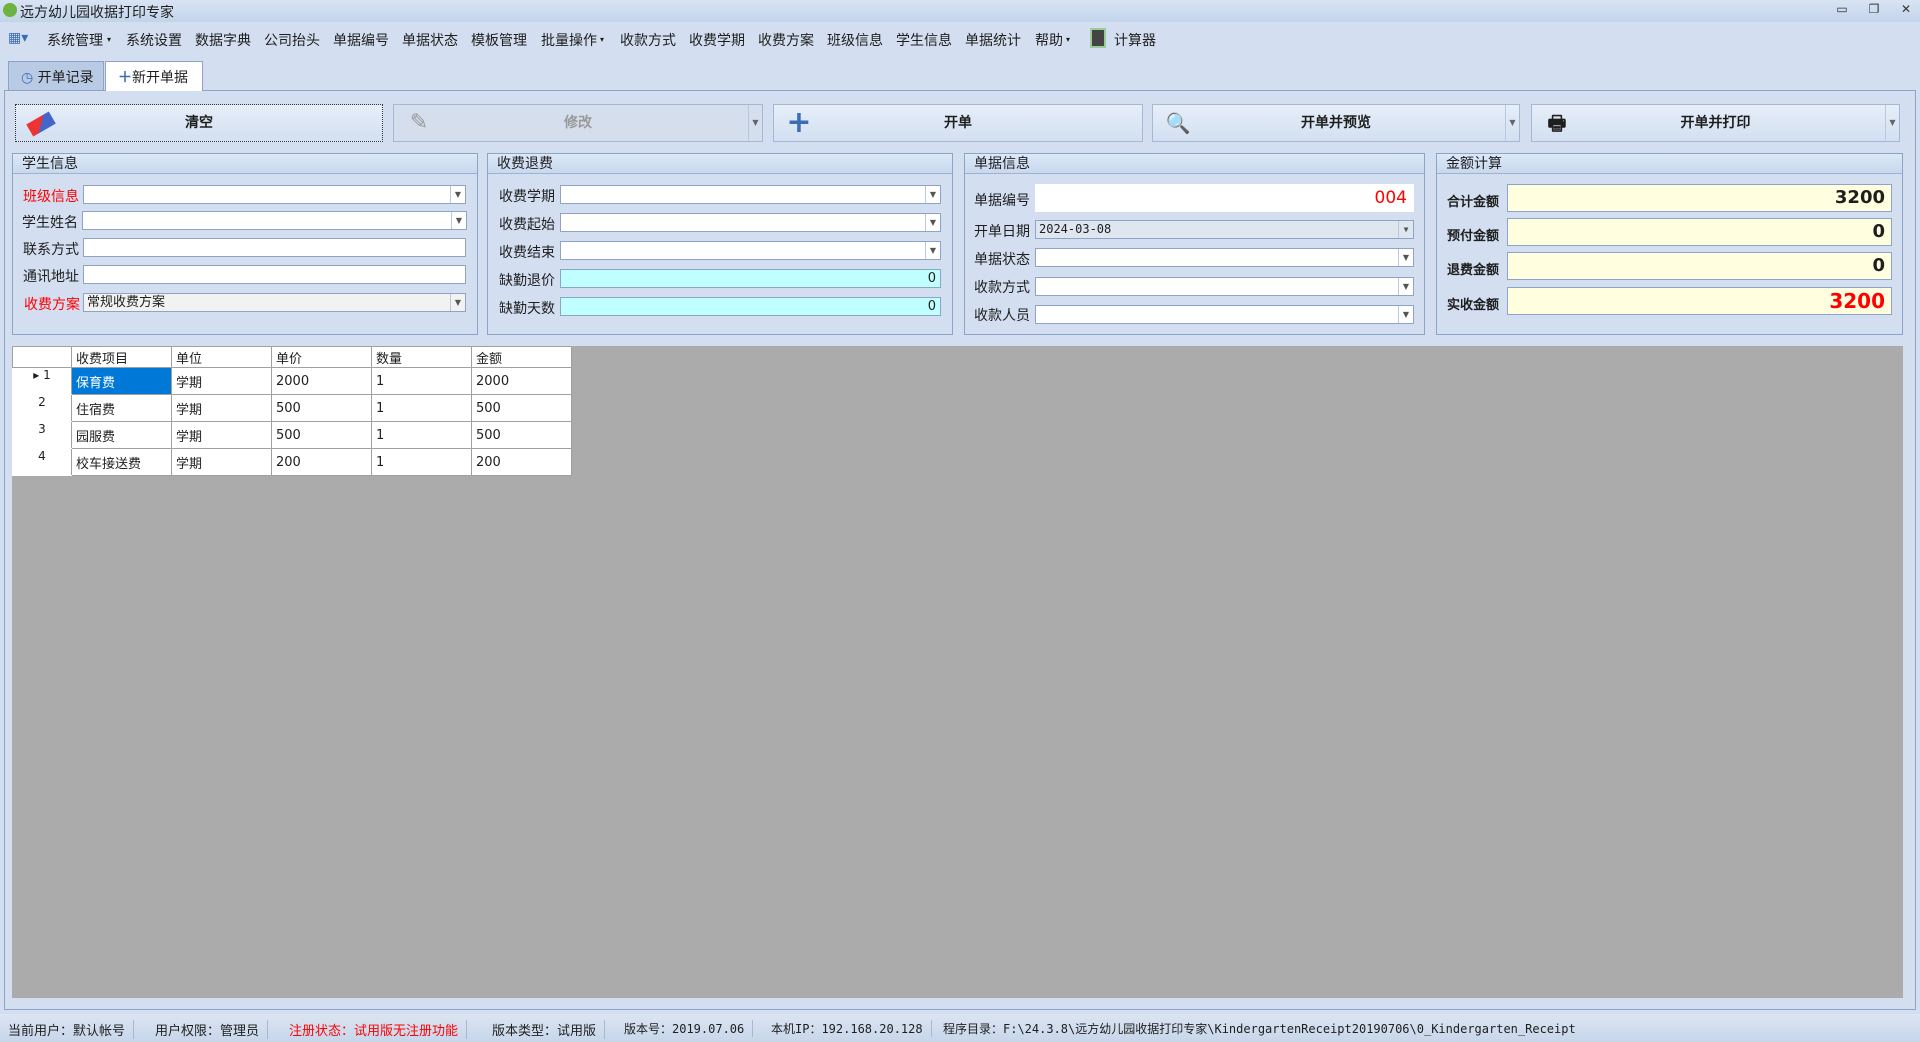  I want to click on menu-help: 帮助, so click(1049, 40).